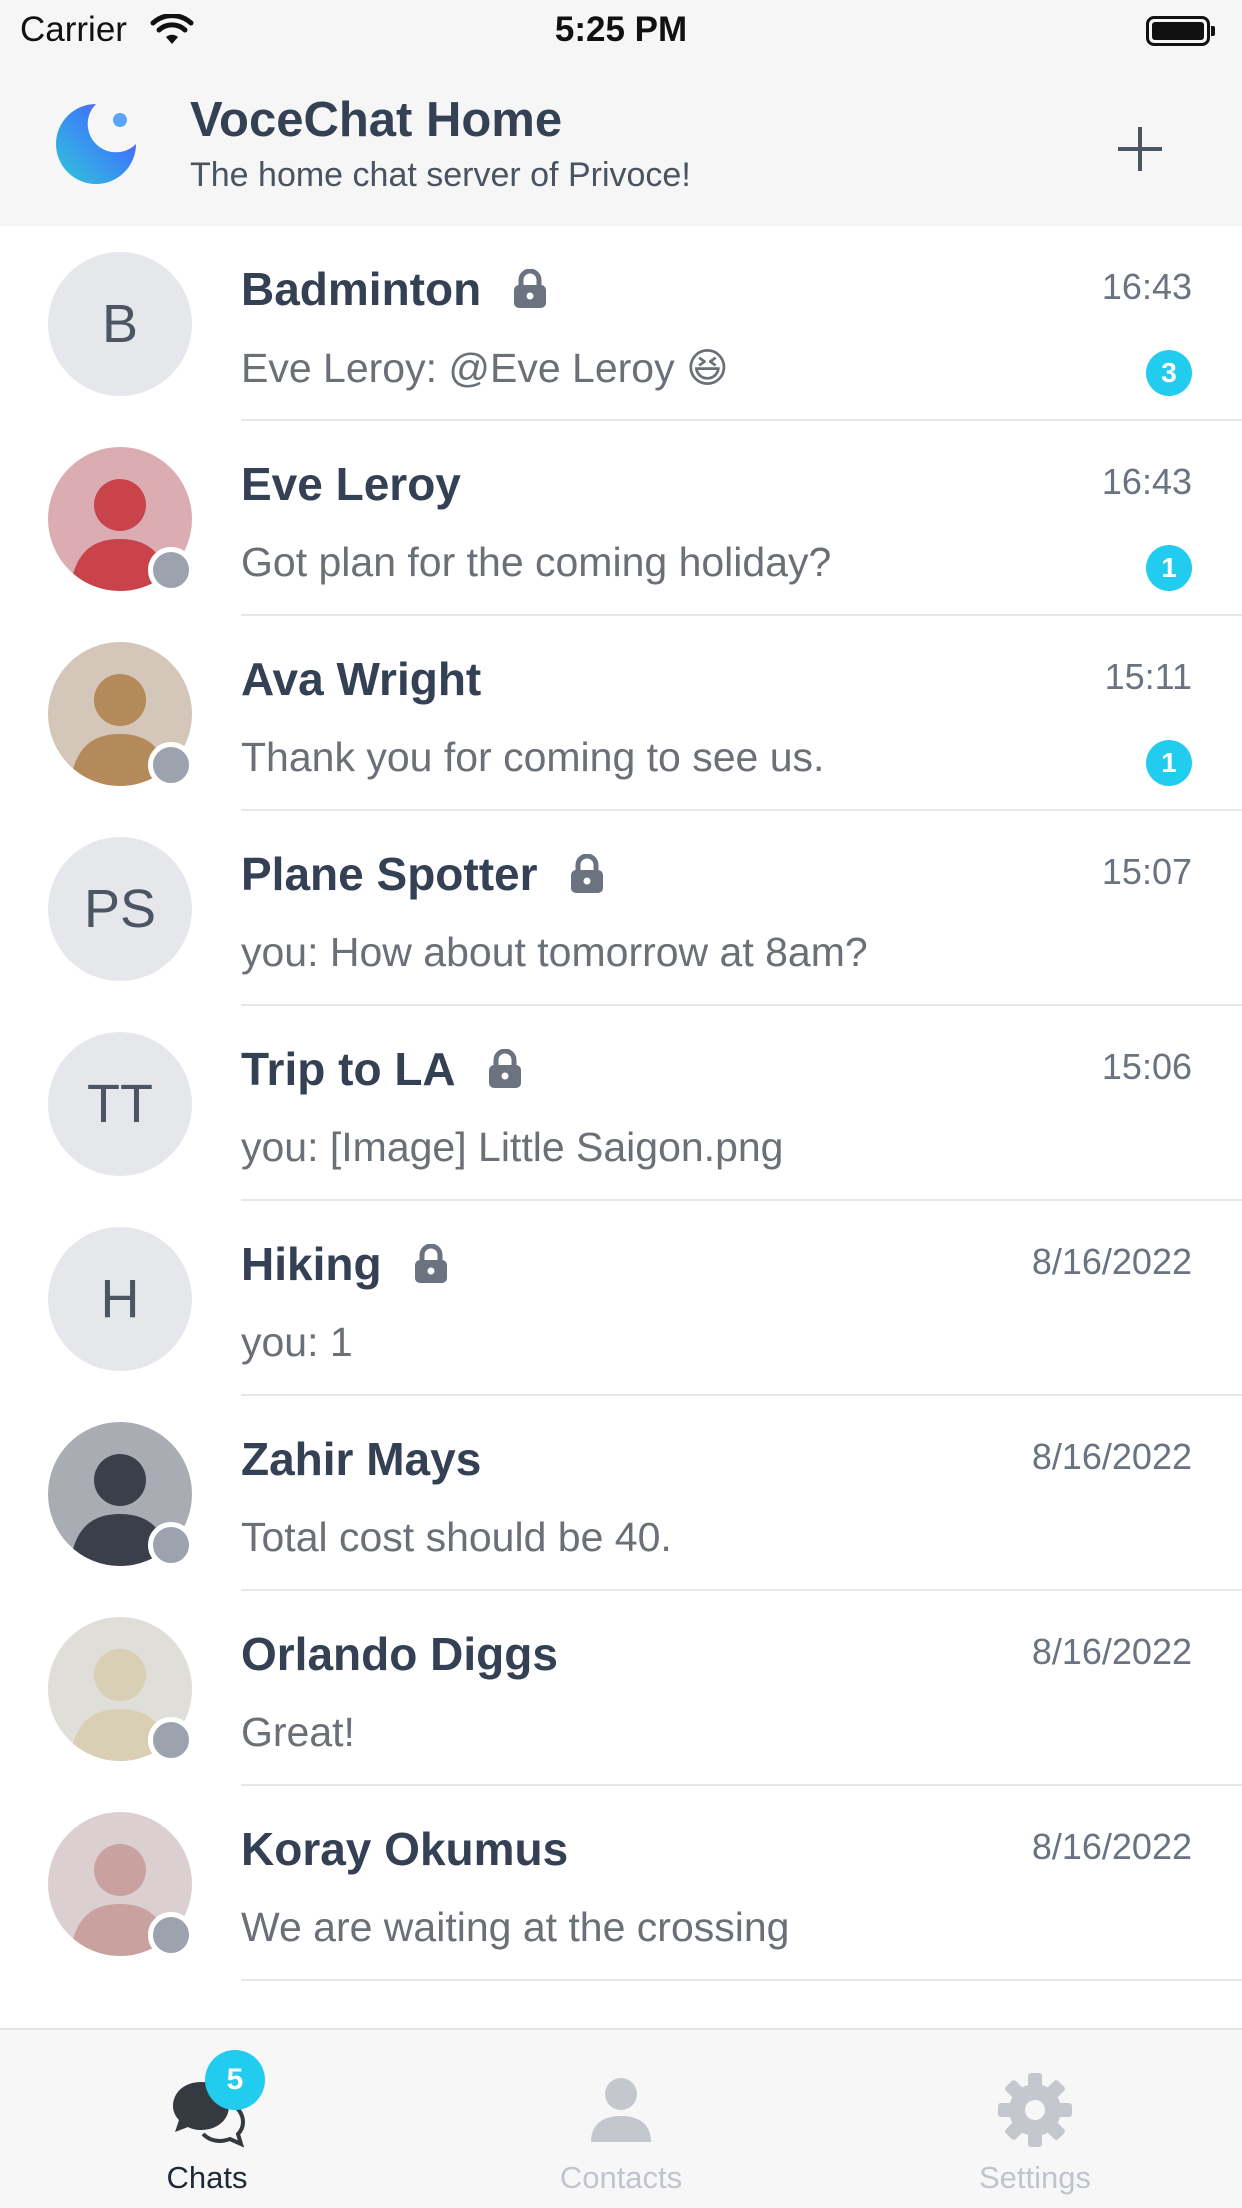  What do you see at coordinates (456, 1537) in the screenshot?
I see `last-message-preview: Total cost should be 40.` at bounding box center [456, 1537].